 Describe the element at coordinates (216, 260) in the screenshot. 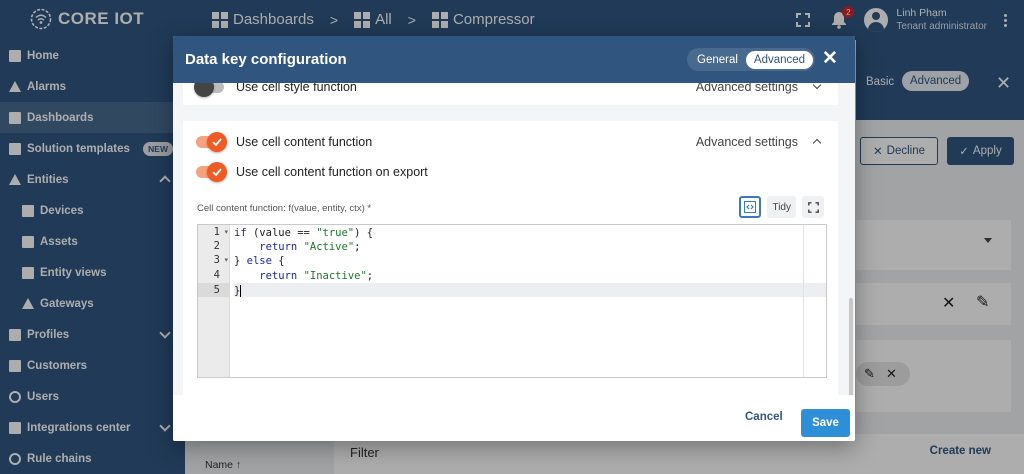

I see `line-number: 3` at that location.